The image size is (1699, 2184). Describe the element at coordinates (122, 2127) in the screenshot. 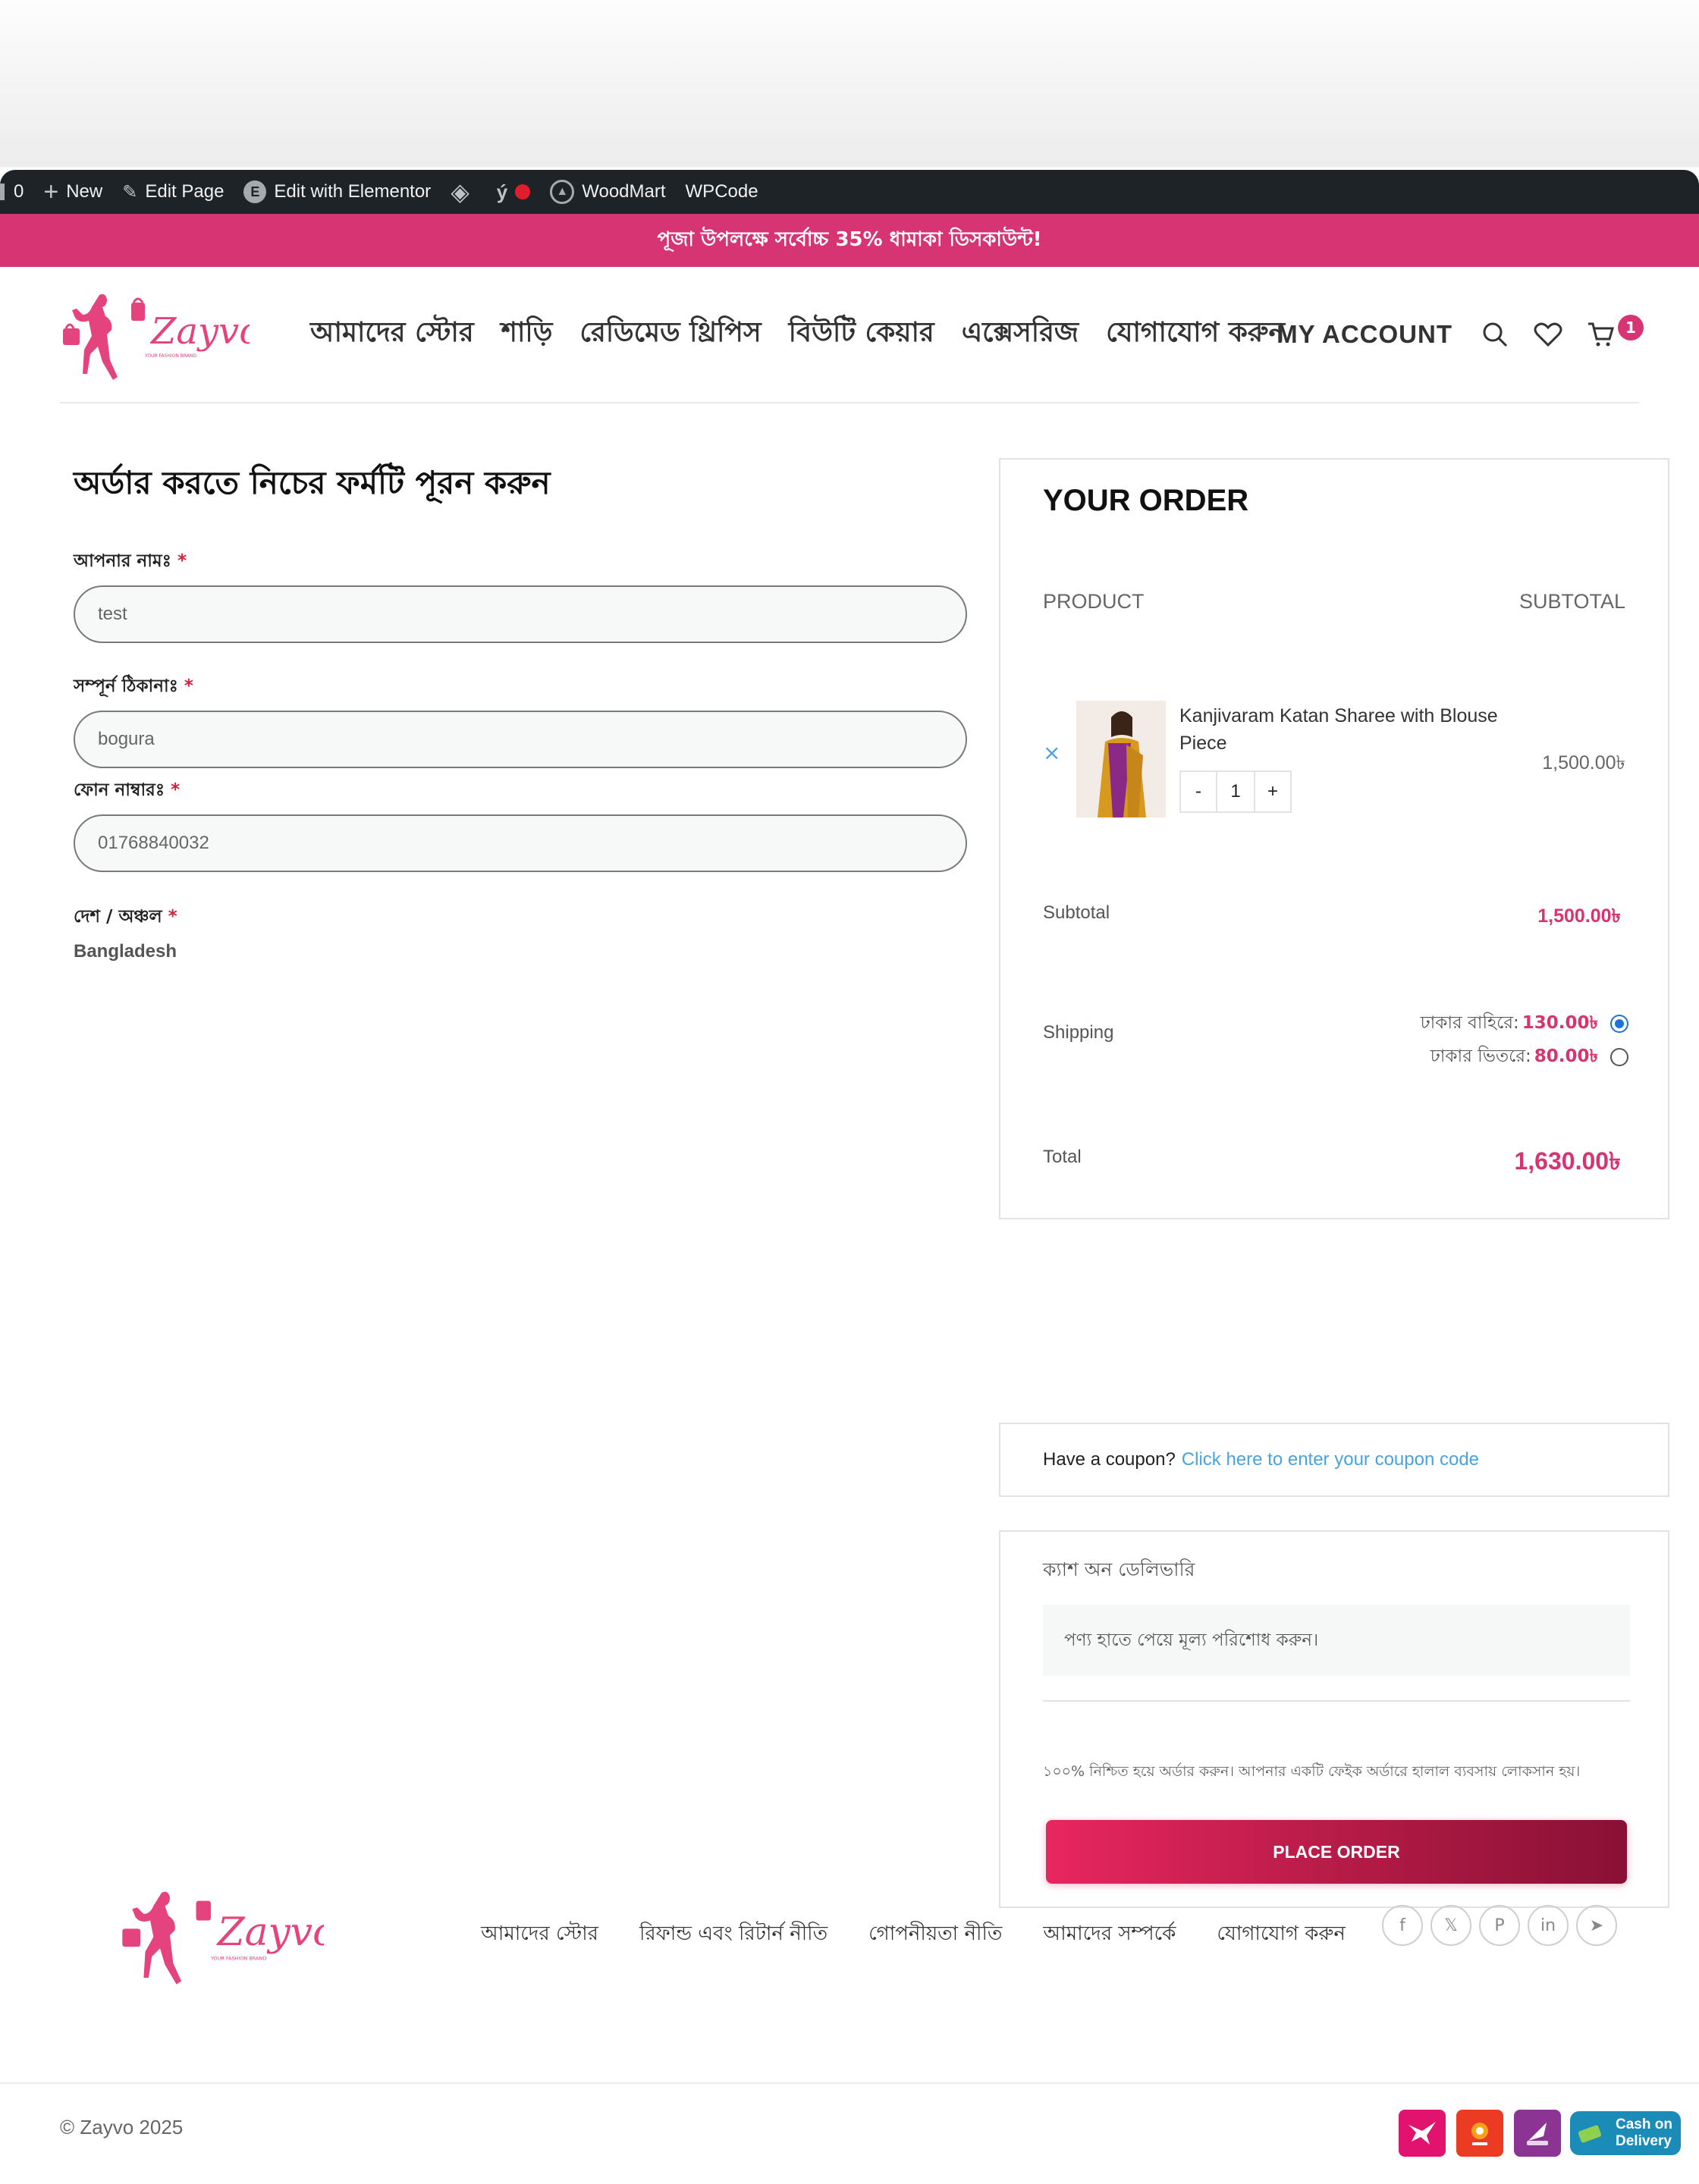

I see `copyright-text: © Zayvo 2025` at that location.